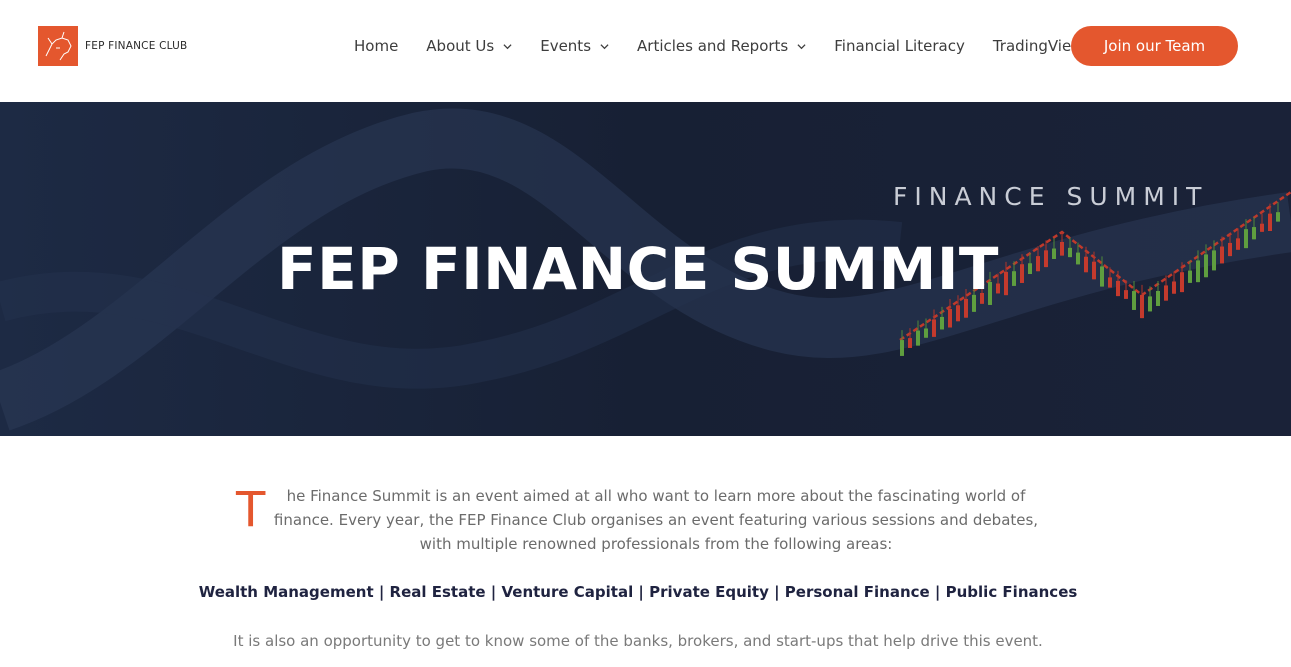 The height and width of the screenshot is (667, 1291). Describe the element at coordinates (1038, 46) in the screenshot. I see `nav-tradingview-label: TradingView` at that location.